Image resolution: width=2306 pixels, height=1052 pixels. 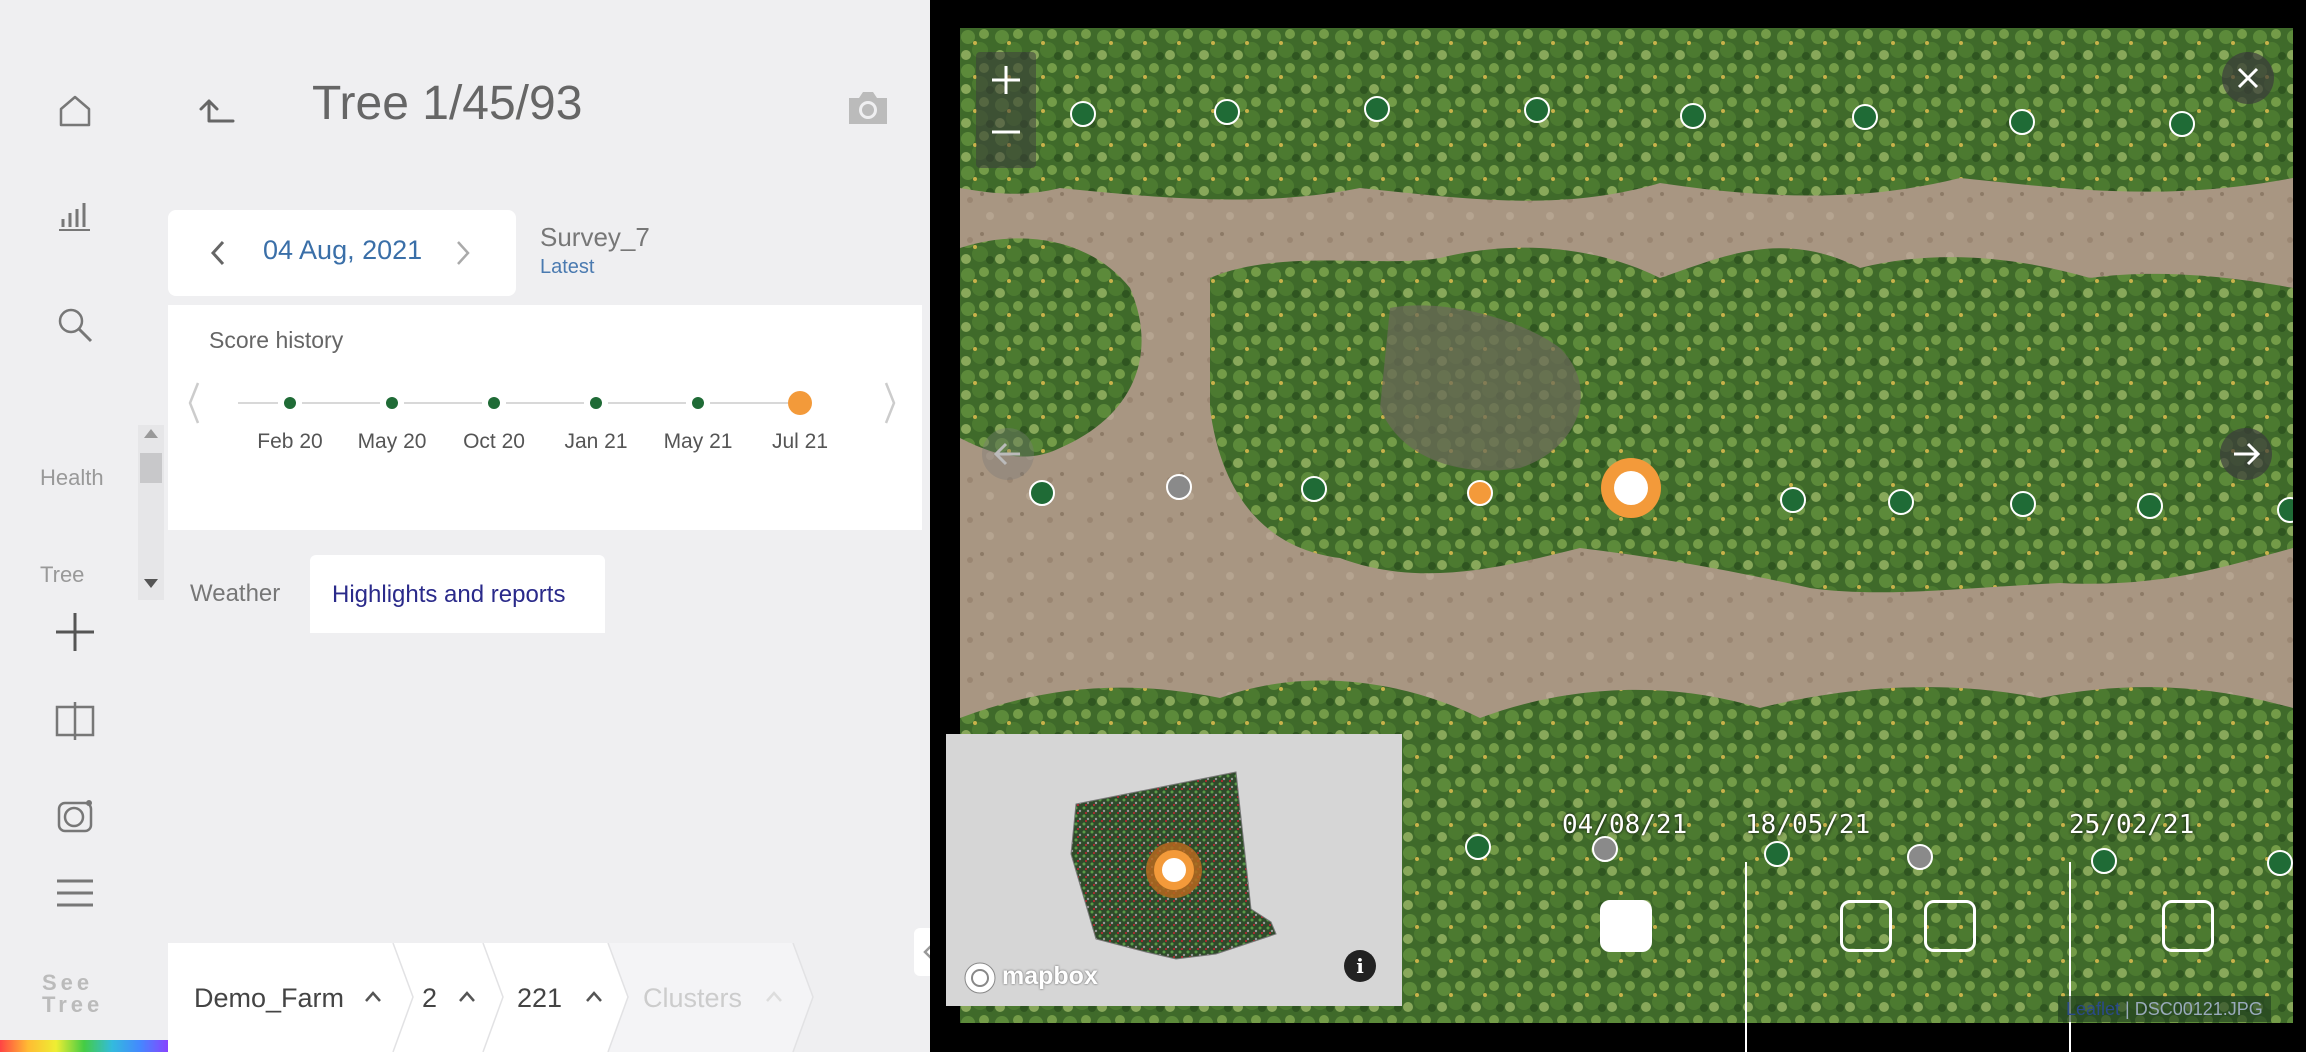 I want to click on close-map-button, so click(x=2248, y=78).